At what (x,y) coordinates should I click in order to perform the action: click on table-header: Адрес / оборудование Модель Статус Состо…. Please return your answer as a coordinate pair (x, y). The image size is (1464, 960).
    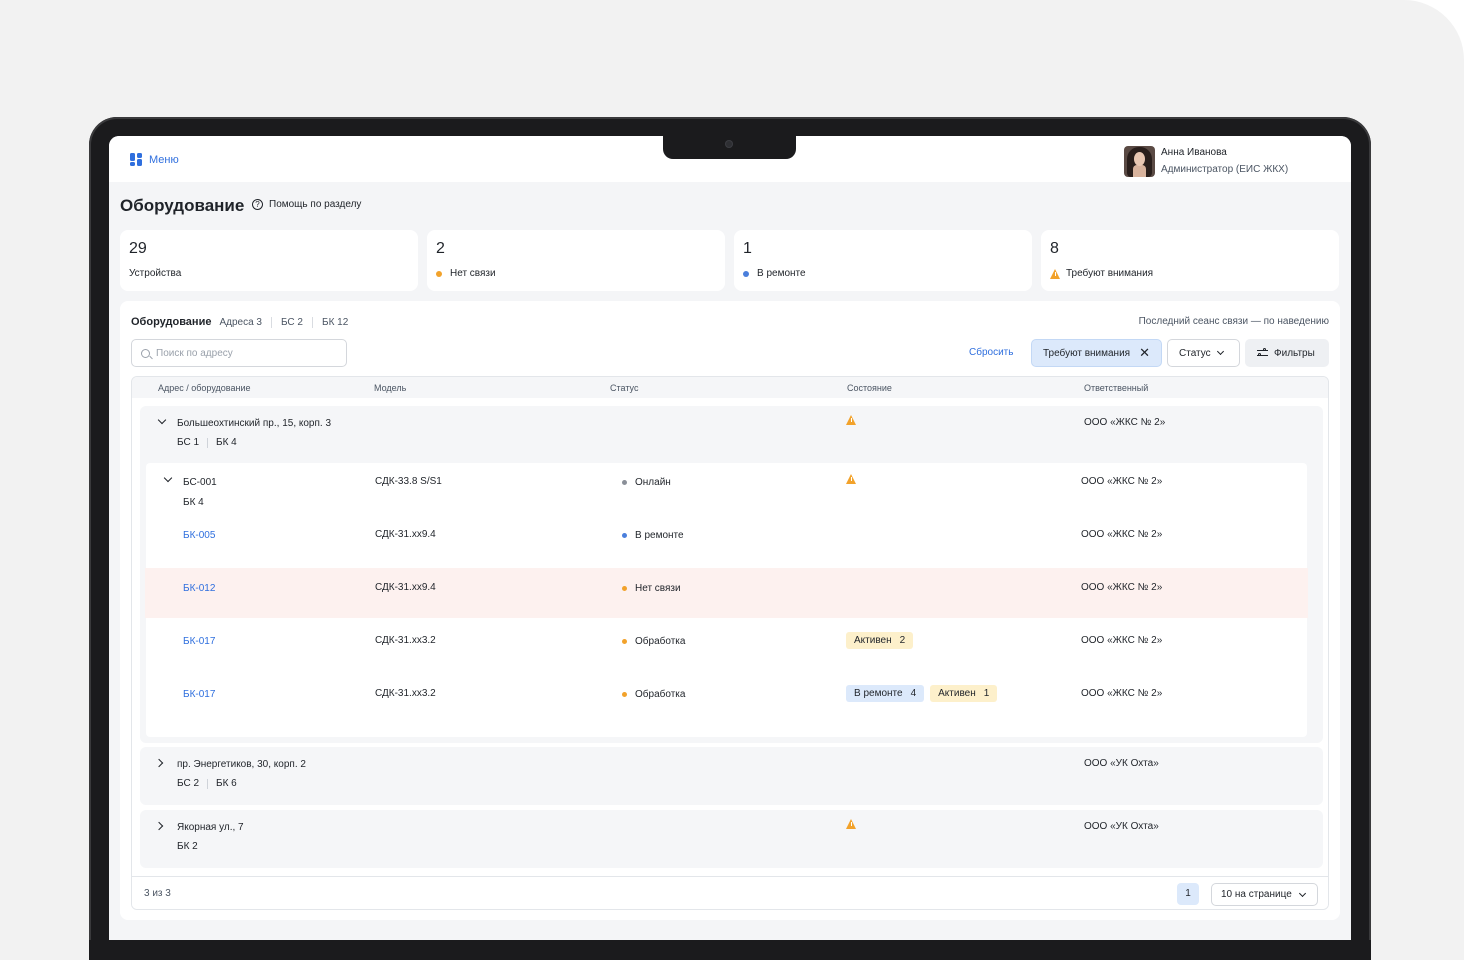
    Looking at the image, I should click on (730, 387).